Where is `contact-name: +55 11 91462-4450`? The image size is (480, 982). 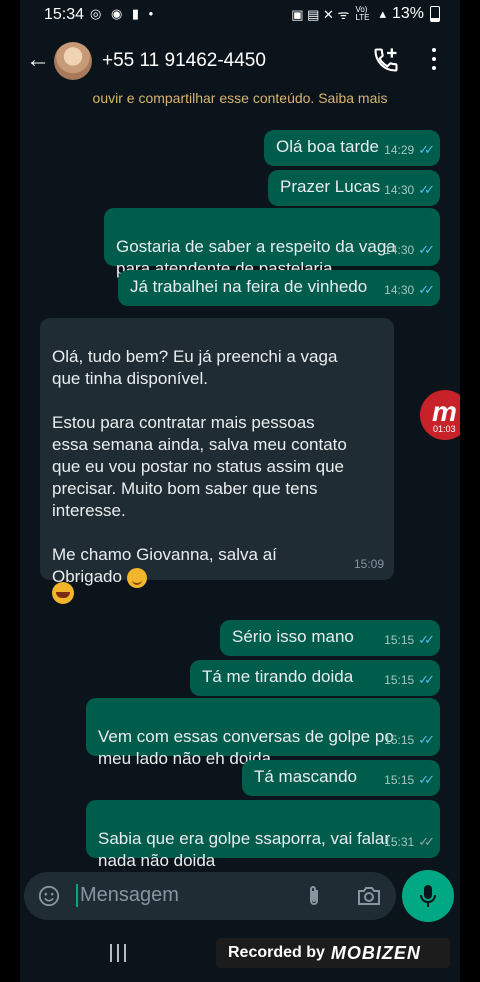
contact-name: +55 11 91462-4450 is located at coordinates (184, 61).